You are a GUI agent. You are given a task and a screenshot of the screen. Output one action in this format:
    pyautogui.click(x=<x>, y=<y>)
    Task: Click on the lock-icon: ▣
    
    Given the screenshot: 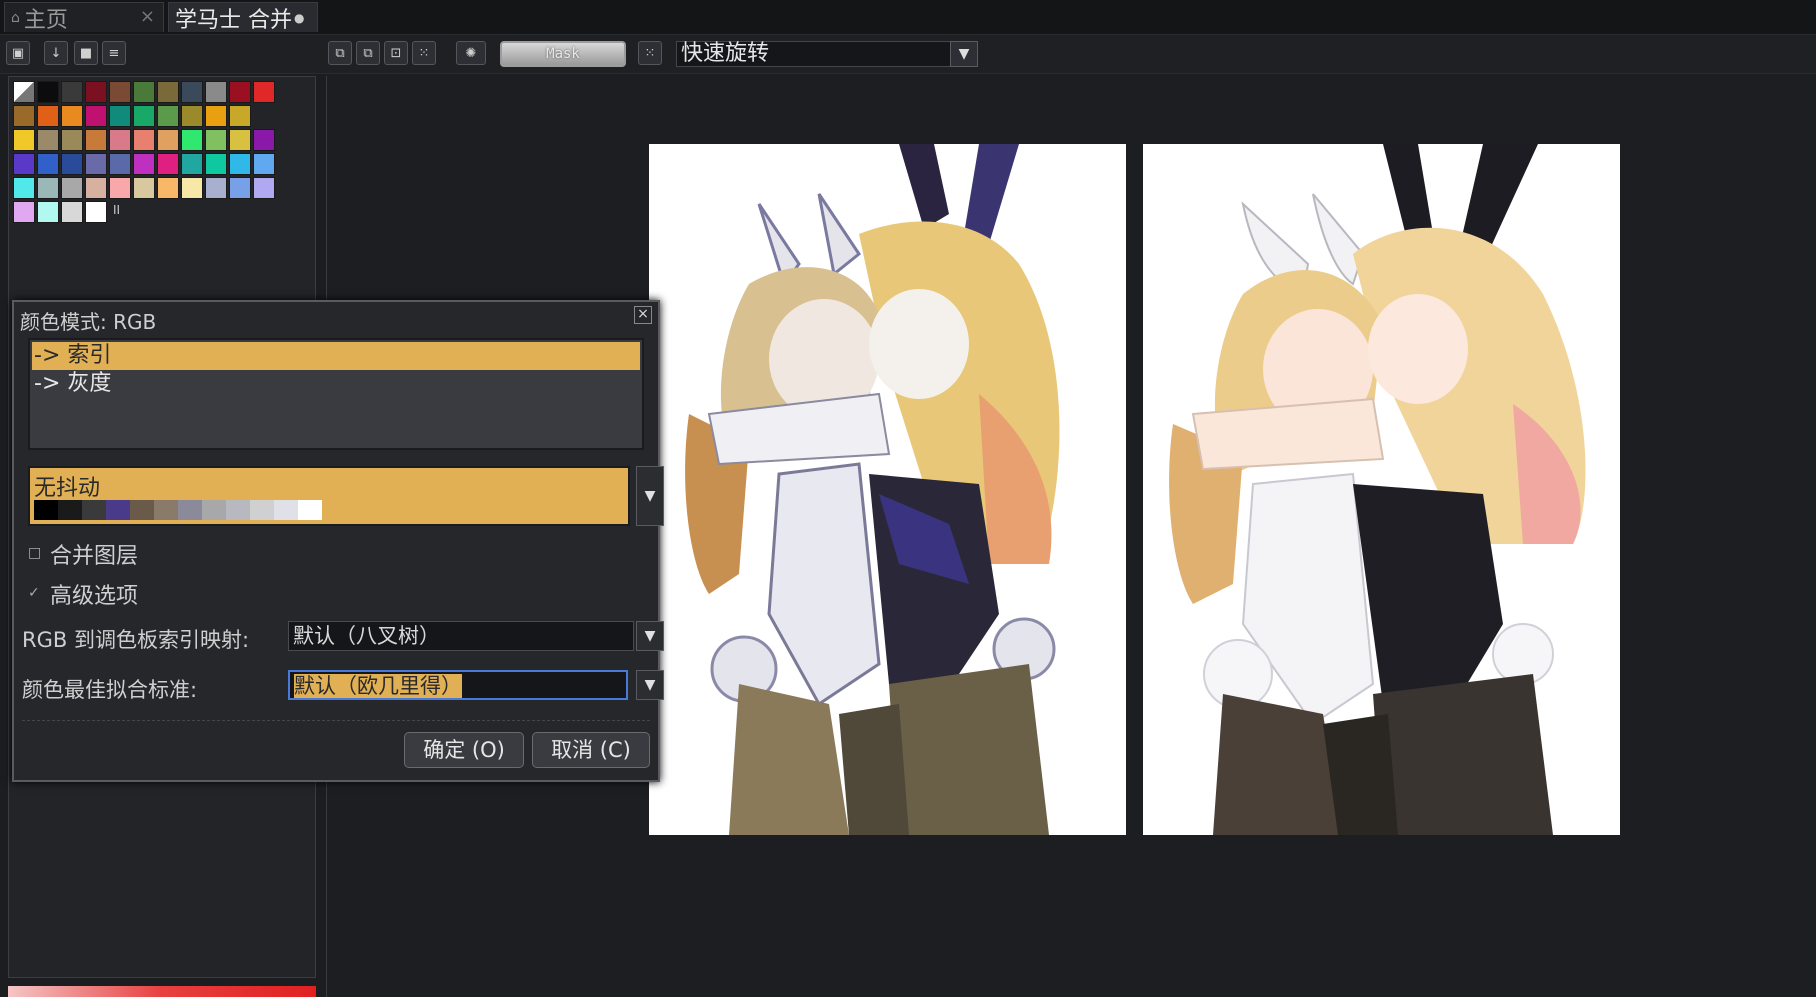 What is the action you would take?
    pyautogui.click(x=18, y=53)
    